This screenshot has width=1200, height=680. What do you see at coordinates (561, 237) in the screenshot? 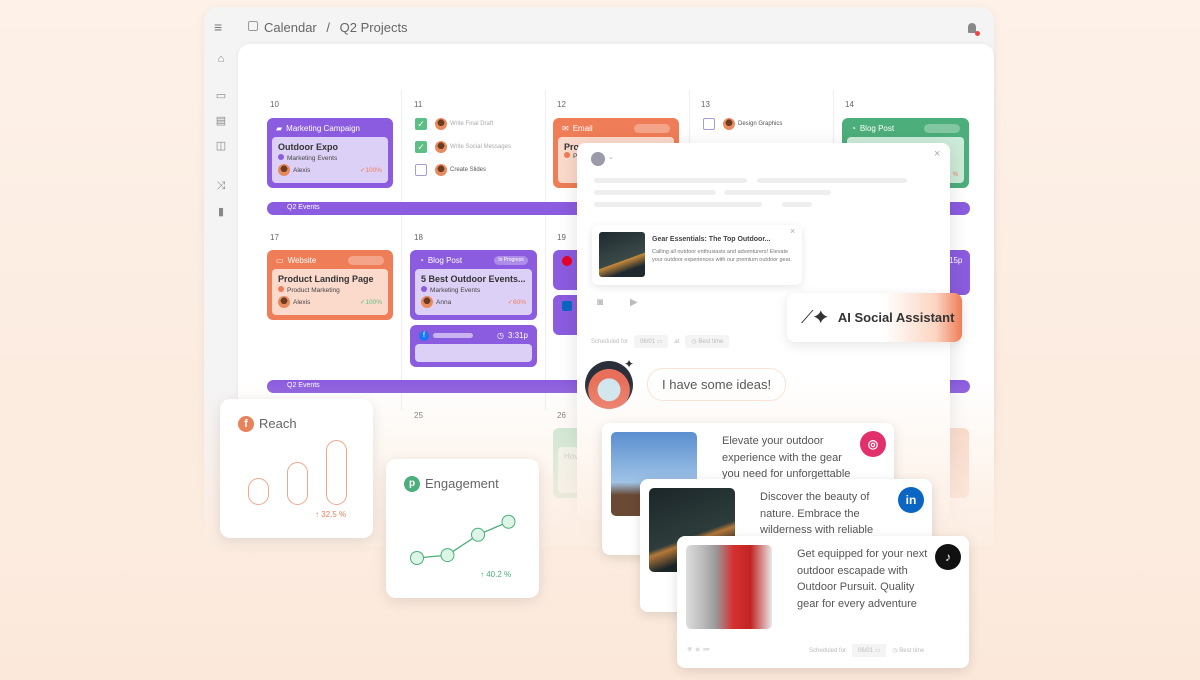
I see `day-number: 19` at bounding box center [561, 237].